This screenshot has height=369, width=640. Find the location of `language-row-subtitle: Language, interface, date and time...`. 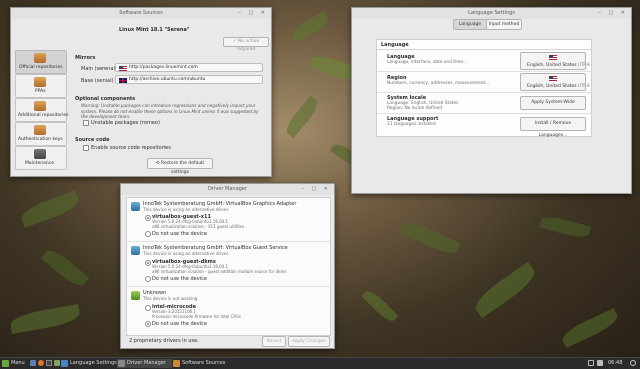

language-row-subtitle: Language, interface, date and time... is located at coordinates (427, 62).